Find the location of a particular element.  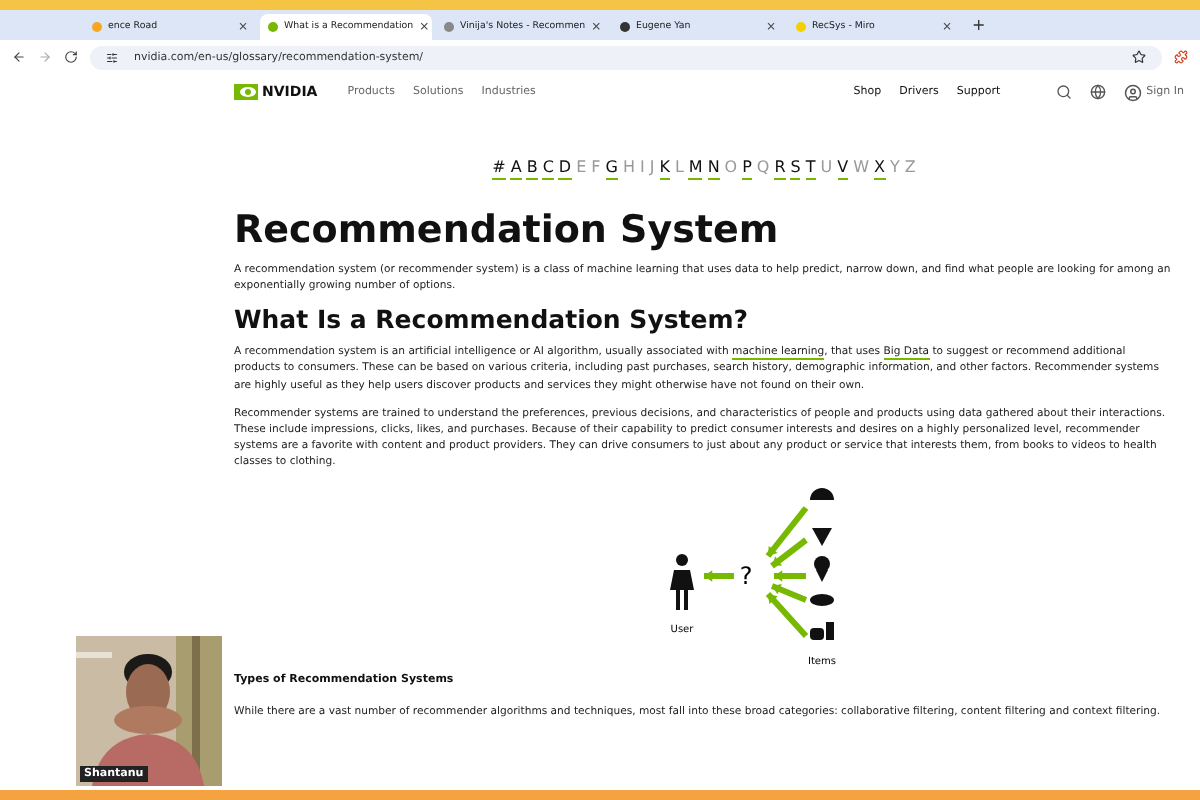

reload-icon is located at coordinates (71, 57).